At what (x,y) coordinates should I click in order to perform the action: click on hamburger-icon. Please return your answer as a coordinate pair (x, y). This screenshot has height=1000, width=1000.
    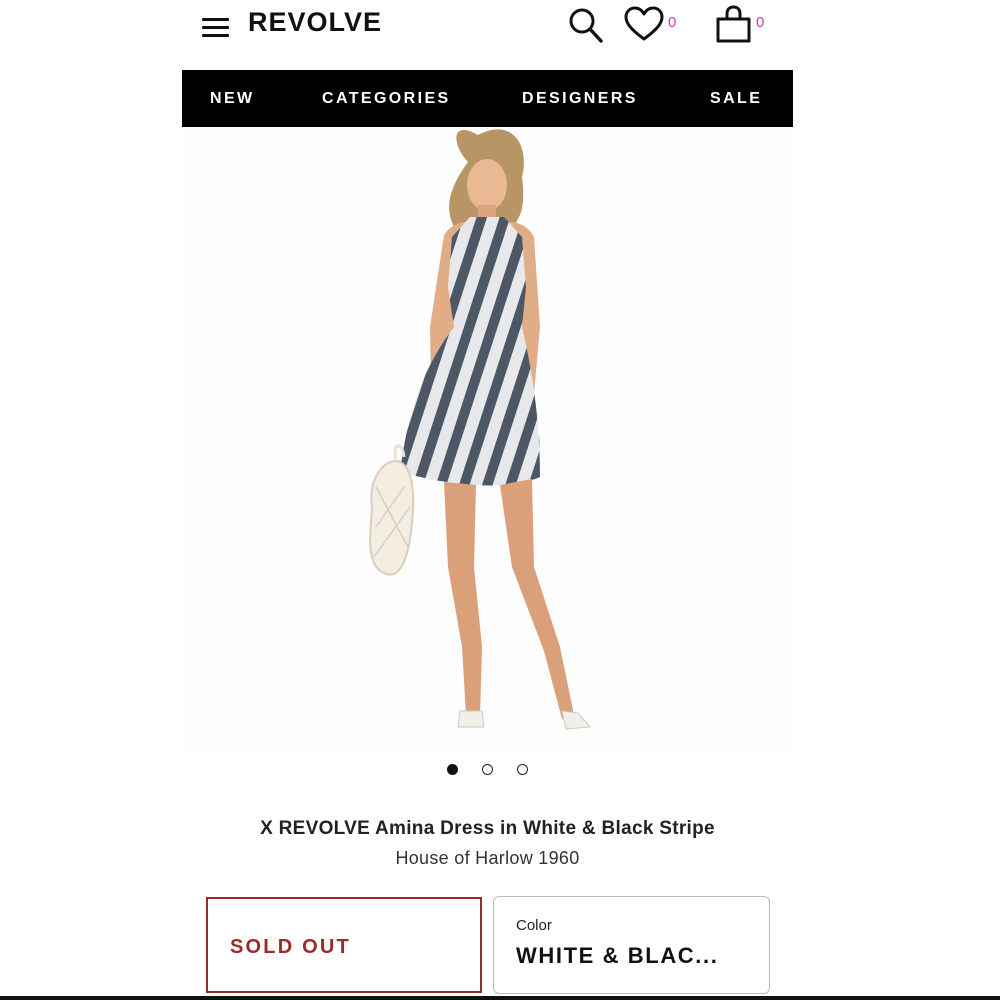
    Looking at the image, I should click on (216, 27).